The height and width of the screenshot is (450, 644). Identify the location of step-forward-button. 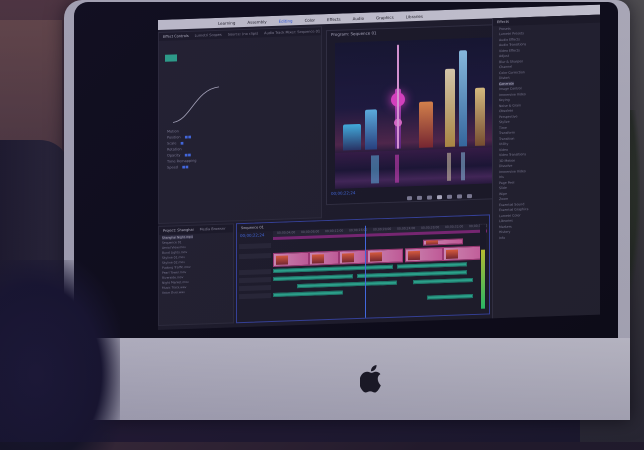
(449, 196).